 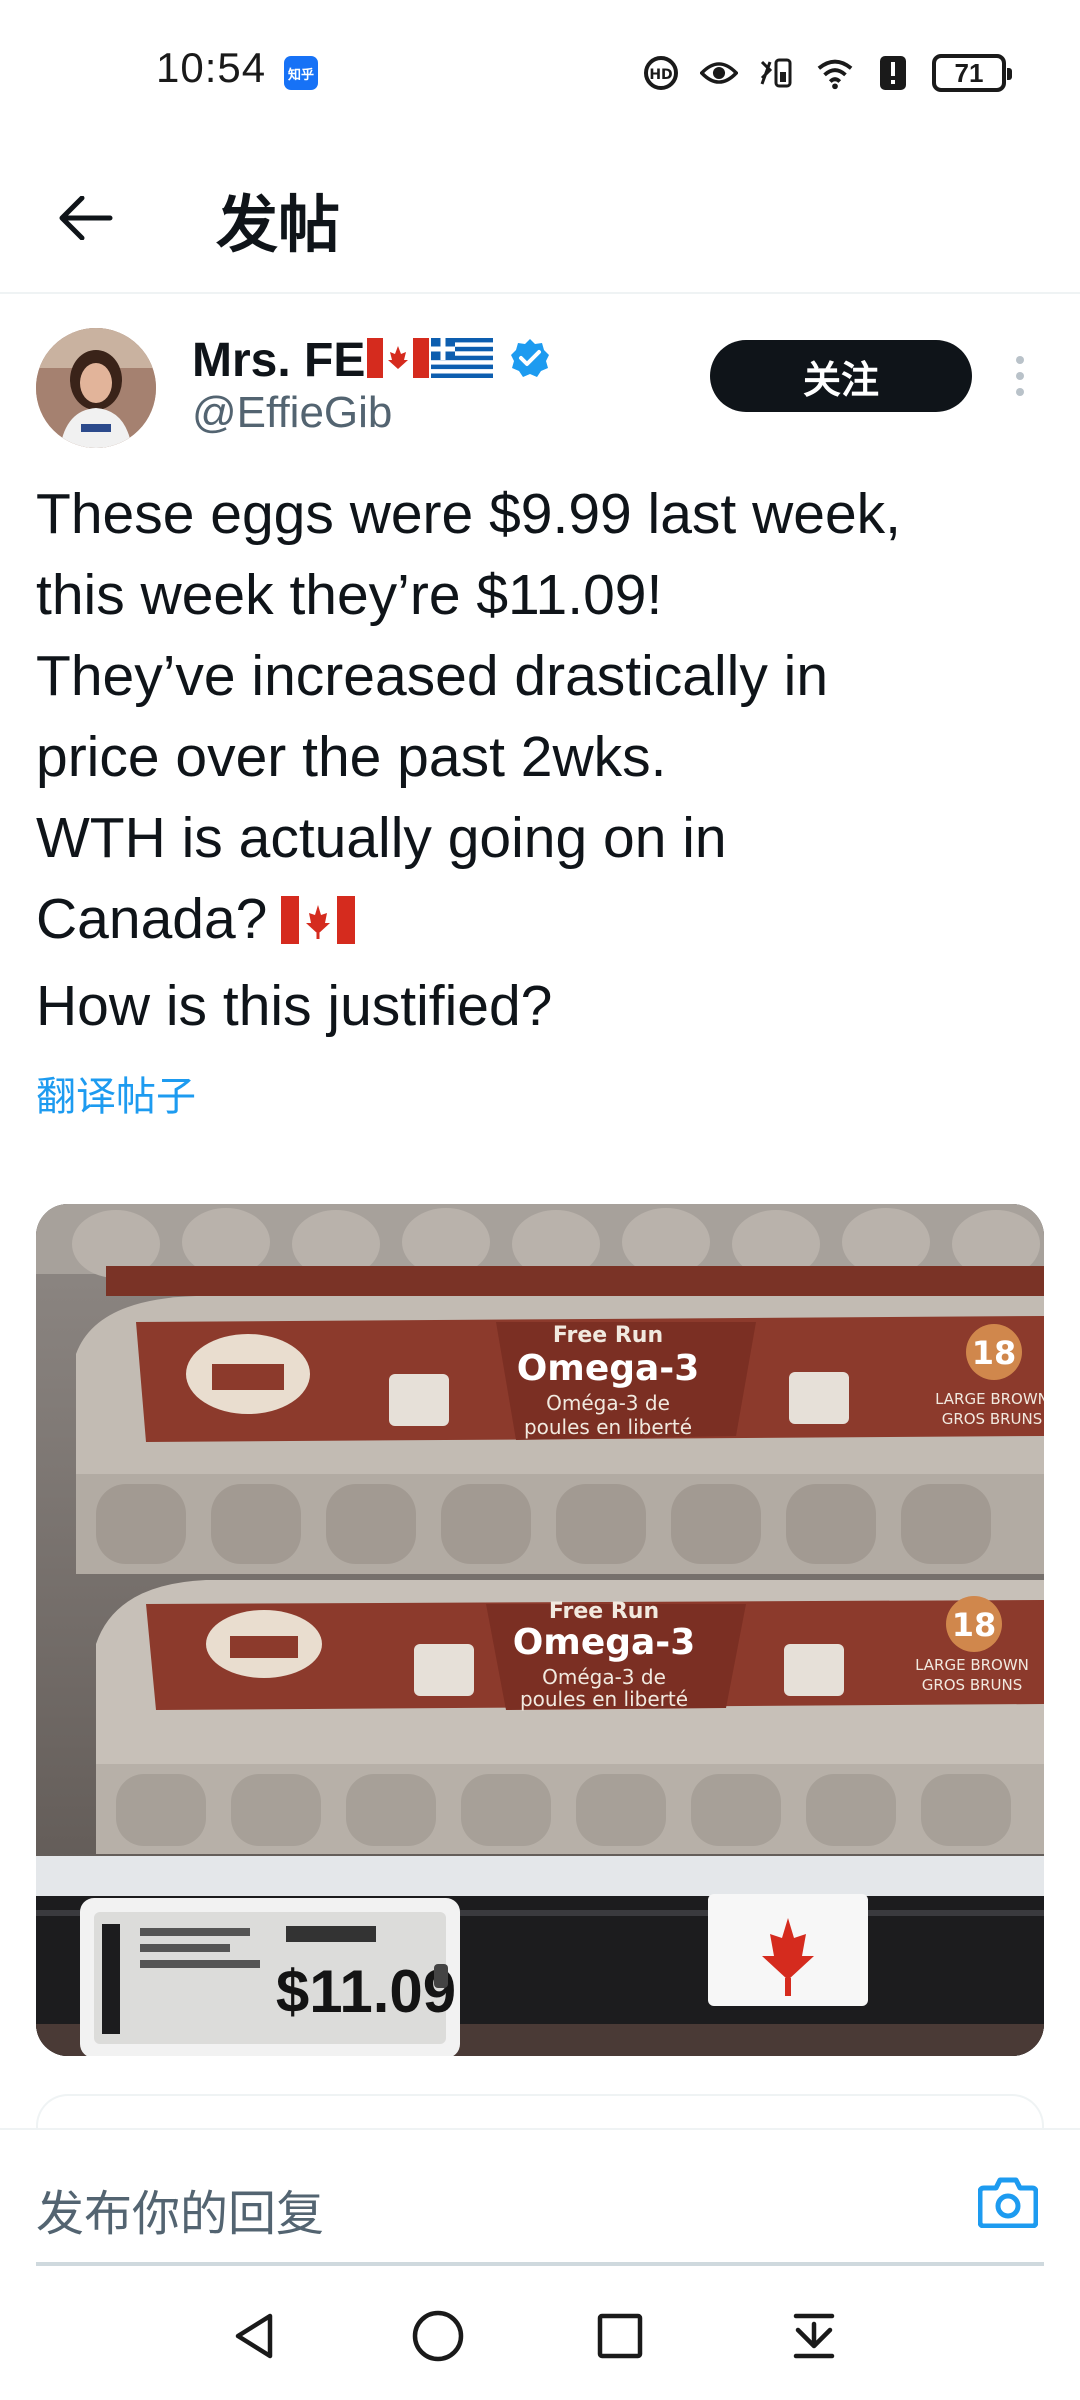 What do you see at coordinates (468, 514) in the screenshot?
I see `post-text-line: These eggs were $9.99 last week,` at bounding box center [468, 514].